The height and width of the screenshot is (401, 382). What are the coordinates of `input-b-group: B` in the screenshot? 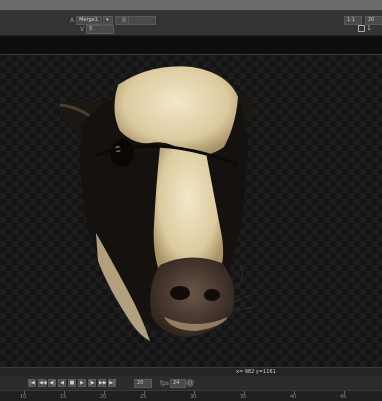 It's located at (139, 20).